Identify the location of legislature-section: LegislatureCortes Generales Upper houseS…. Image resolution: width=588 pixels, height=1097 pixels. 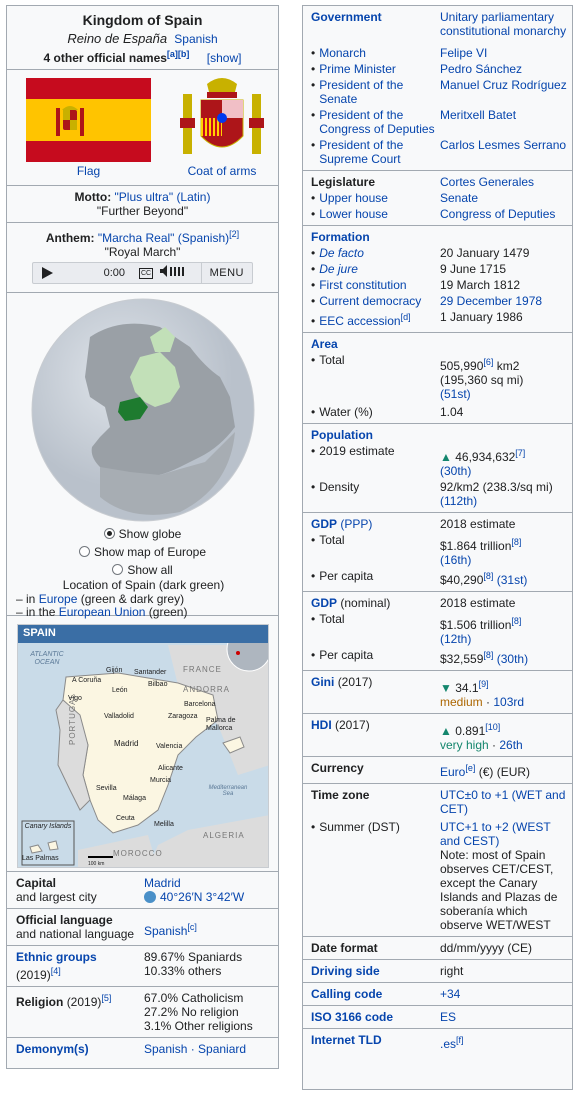
(437, 198).